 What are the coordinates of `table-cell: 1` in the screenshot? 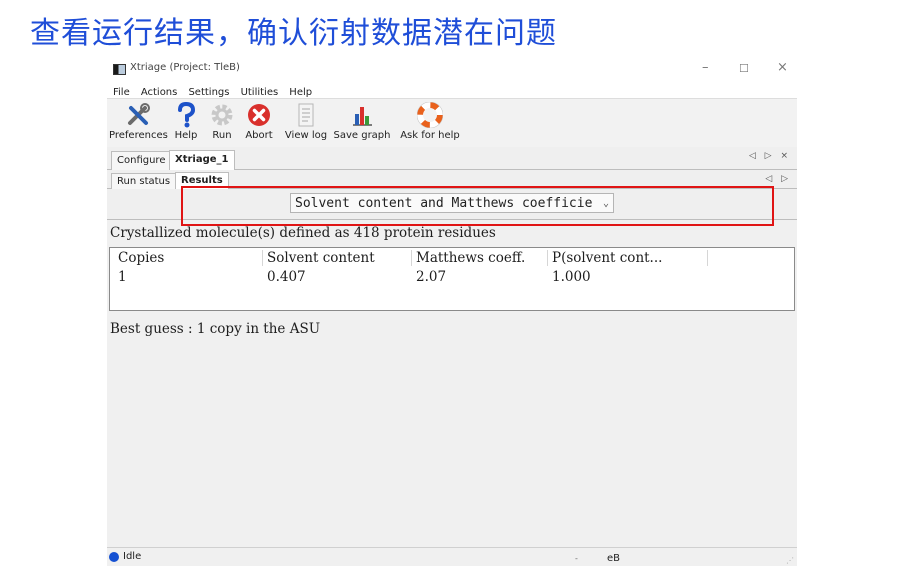 It's located at (122, 277).